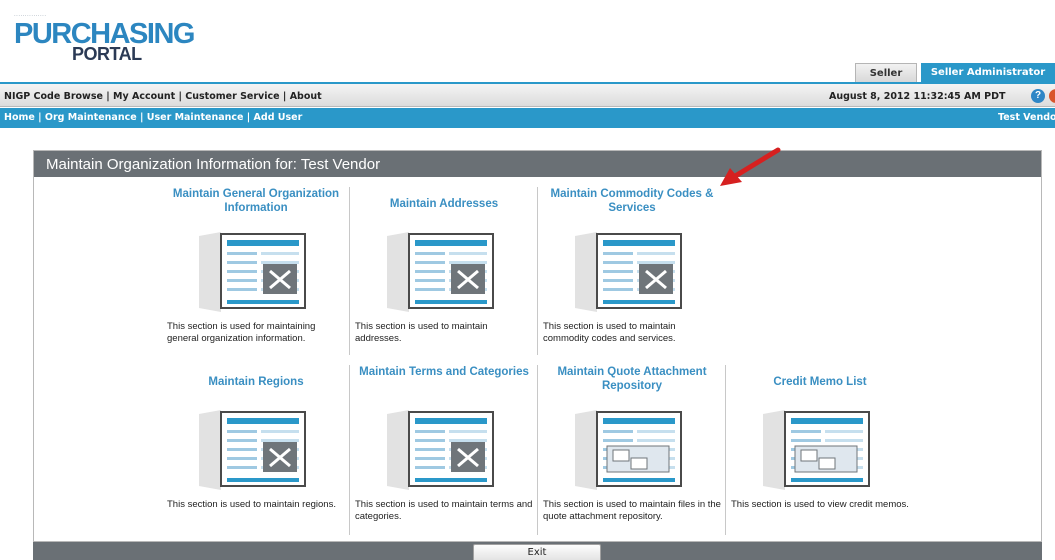 The width and height of the screenshot is (1055, 560). I want to click on card-title: Maintain Addresses, so click(444, 204).